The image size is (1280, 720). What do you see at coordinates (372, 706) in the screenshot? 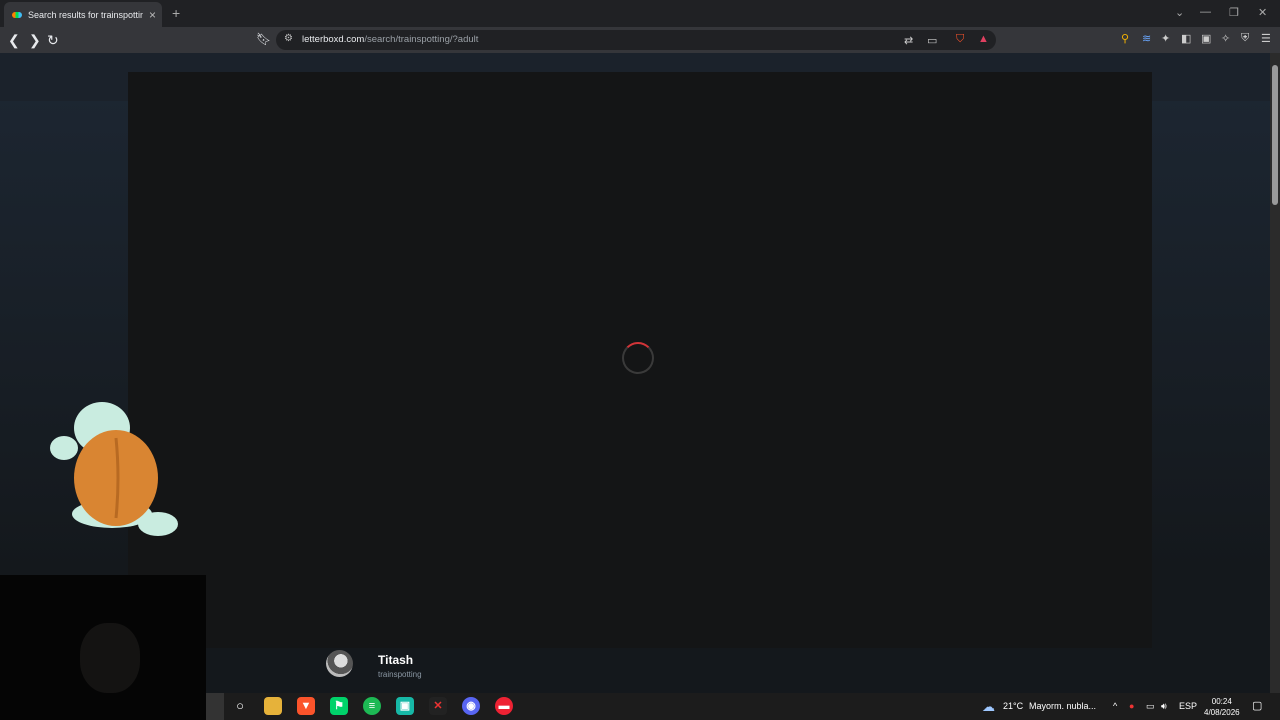
I see `spotify-icon: ≡` at bounding box center [372, 706].